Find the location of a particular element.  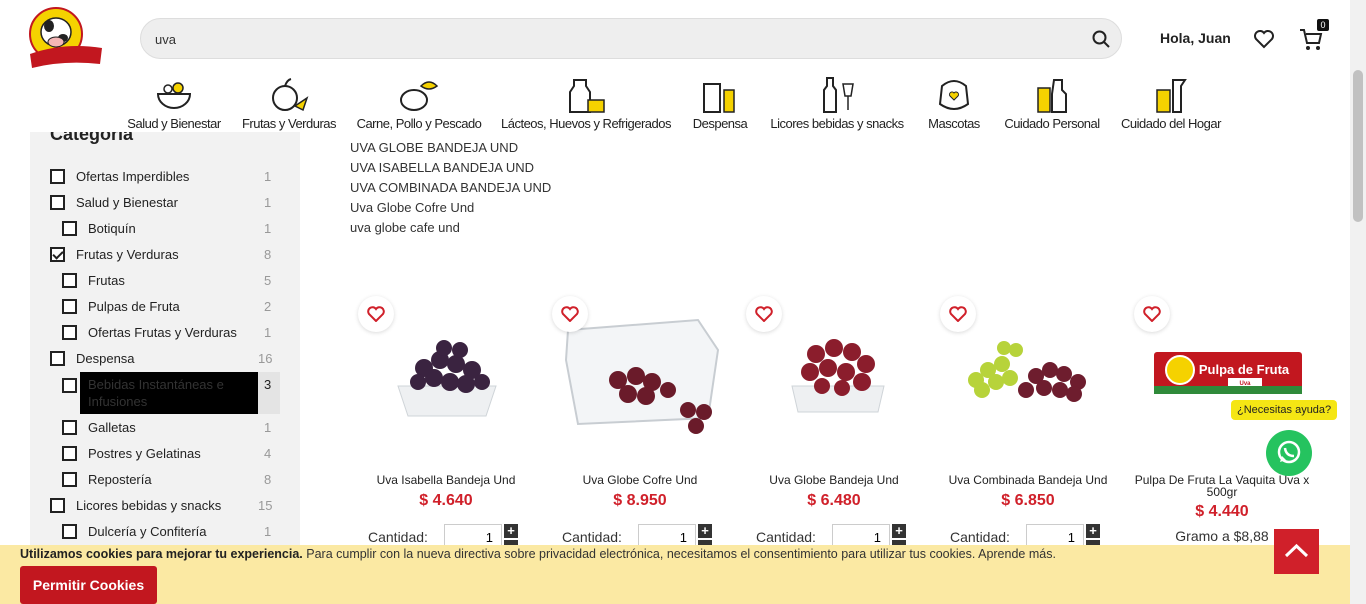

facet-label: Dulcería y Confitería is located at coordinates (147, 531).